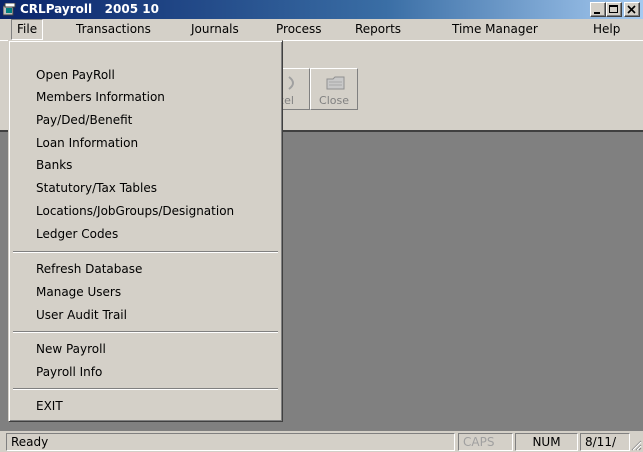 The width and height of the screenshot is (643, 452). Describe the element at coordinates (9, 9) in the screenshot. I see `app-icon` at that location.